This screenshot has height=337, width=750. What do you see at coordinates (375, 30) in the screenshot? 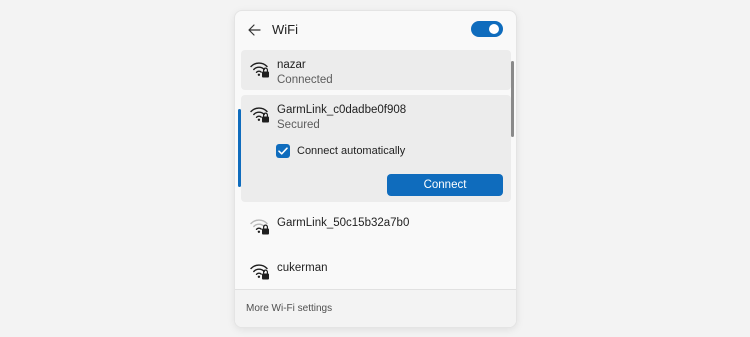
I see `wifi-header: WiFi` at bounding box center [375, 30].